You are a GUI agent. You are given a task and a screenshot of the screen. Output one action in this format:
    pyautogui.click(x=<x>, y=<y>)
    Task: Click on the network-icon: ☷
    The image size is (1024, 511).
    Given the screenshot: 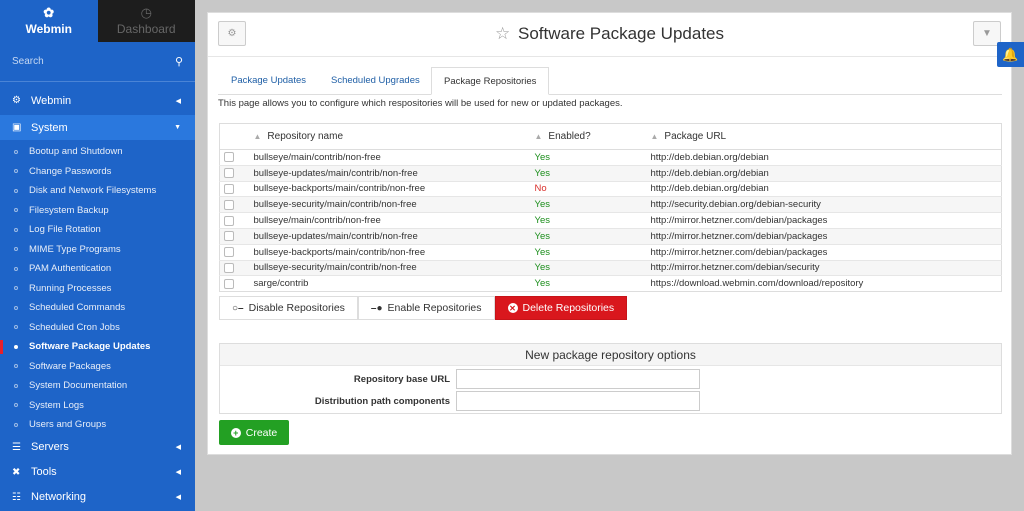 What is the action you would take?
    pyautogui.click(x=16, y=497)
    